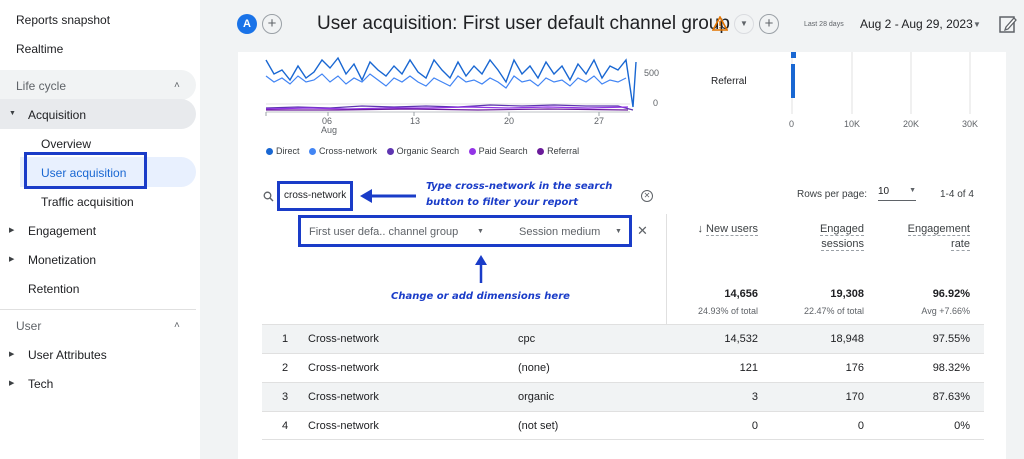 The height and width of the screenshot is (459, 1024). I want to click on bar-category-label: Referral, so click(729, 81).